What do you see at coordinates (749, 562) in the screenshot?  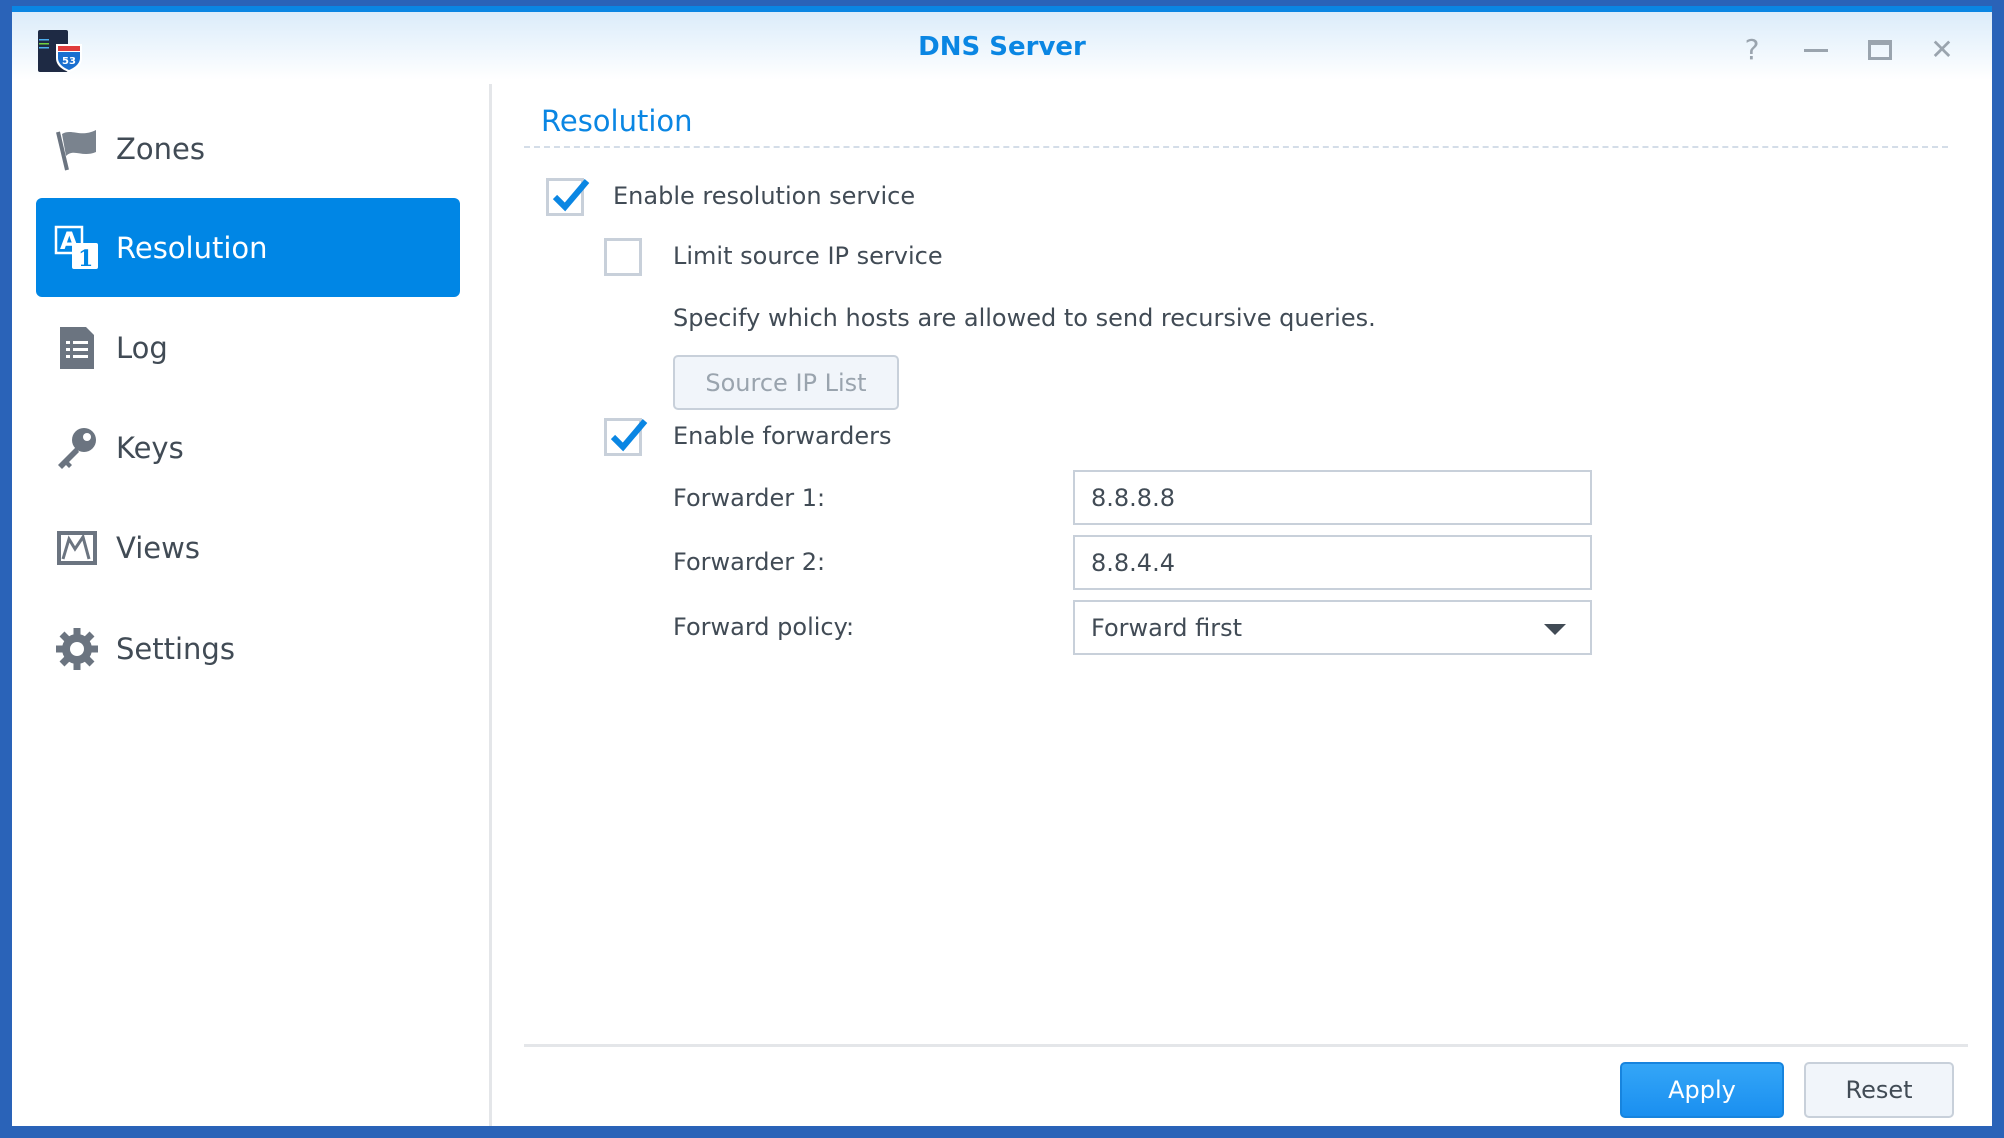 I see `forwarder-2-label: Forwarder 2:` at bounding box center [749, 562].